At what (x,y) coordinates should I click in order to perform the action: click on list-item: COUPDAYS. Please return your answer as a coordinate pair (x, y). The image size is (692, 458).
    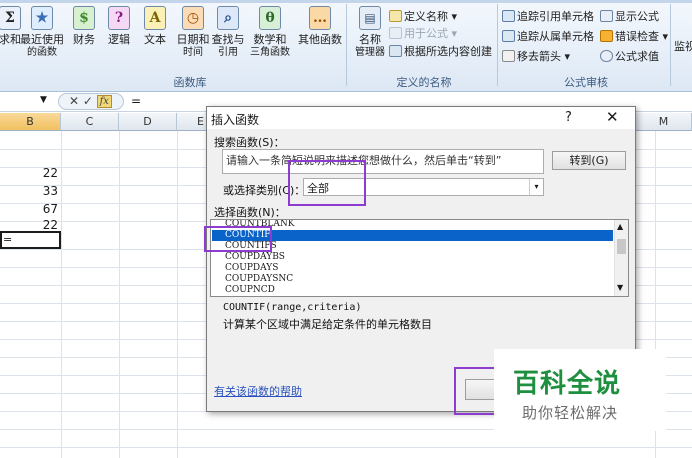
    Looking at the image, I should click on (251, 268).